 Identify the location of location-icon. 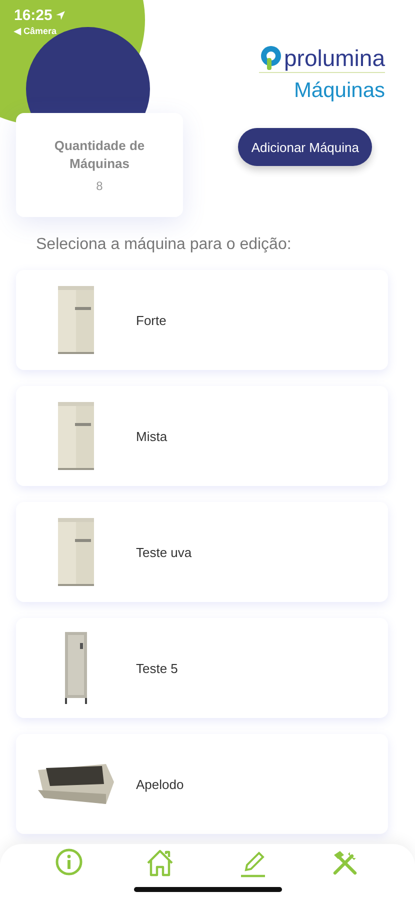
(60, 15).